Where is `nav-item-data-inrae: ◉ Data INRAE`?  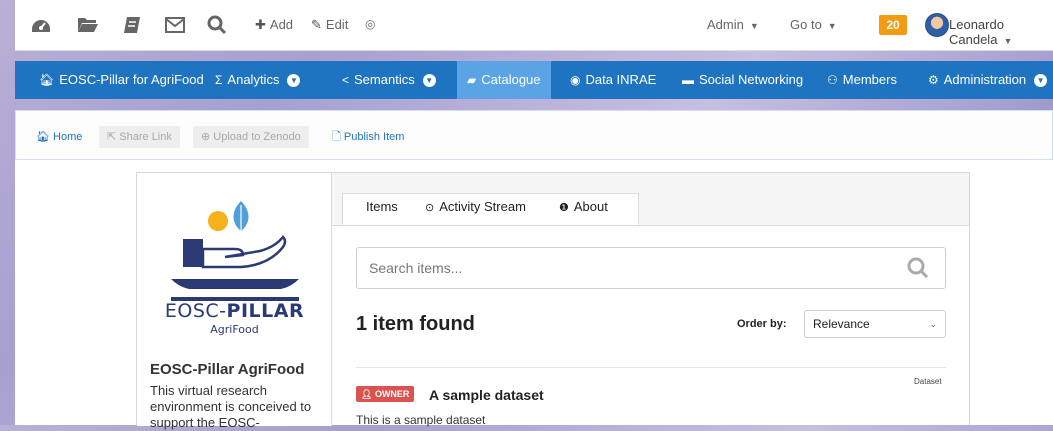 nav-item-data-inrae: ◉ Data INRAE is located at coordinates (613, 80).